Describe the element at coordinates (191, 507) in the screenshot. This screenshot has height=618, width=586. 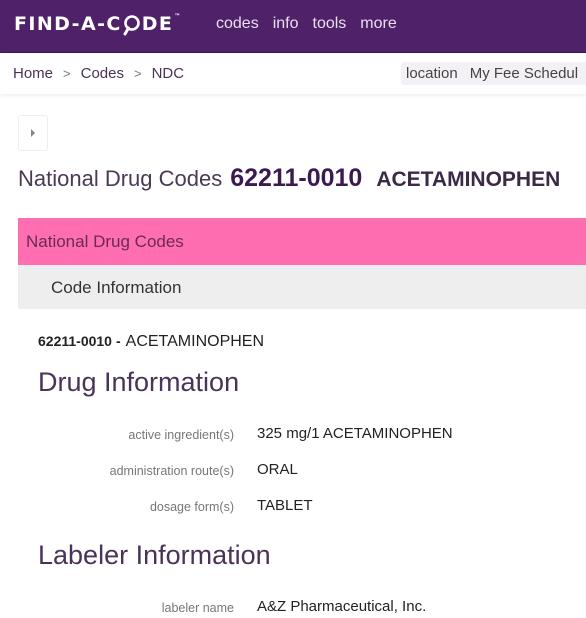
I see `field-label: dosage form(s)` at that location.